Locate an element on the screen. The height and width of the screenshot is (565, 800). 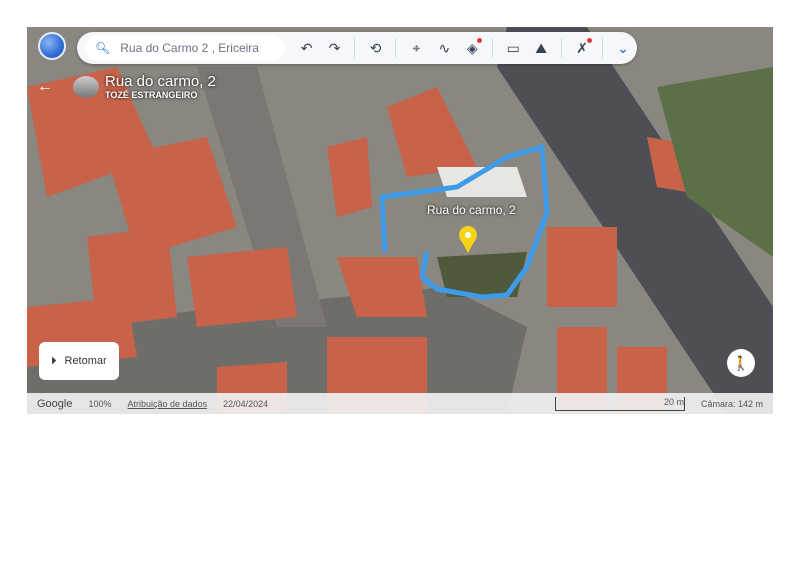
google-logo: Google is located at coordinates (55, 403).